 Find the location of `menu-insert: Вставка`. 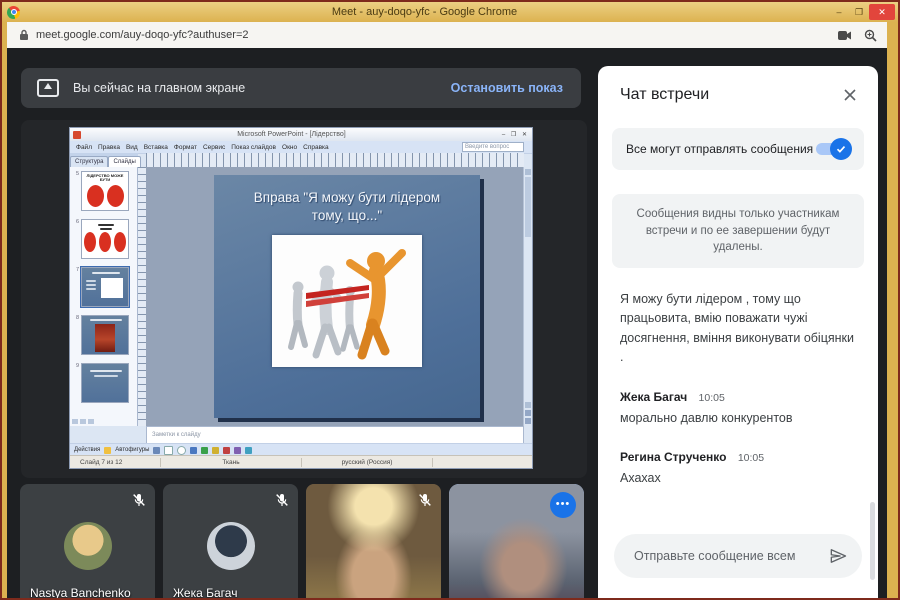

menu-insert: Вставка is located at coordinates (156, 147).